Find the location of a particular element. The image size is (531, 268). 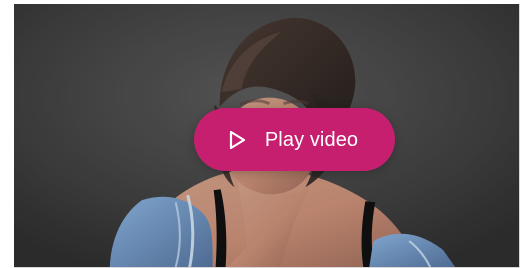

play-video-button: Play video is located at coordinates (294, 139).